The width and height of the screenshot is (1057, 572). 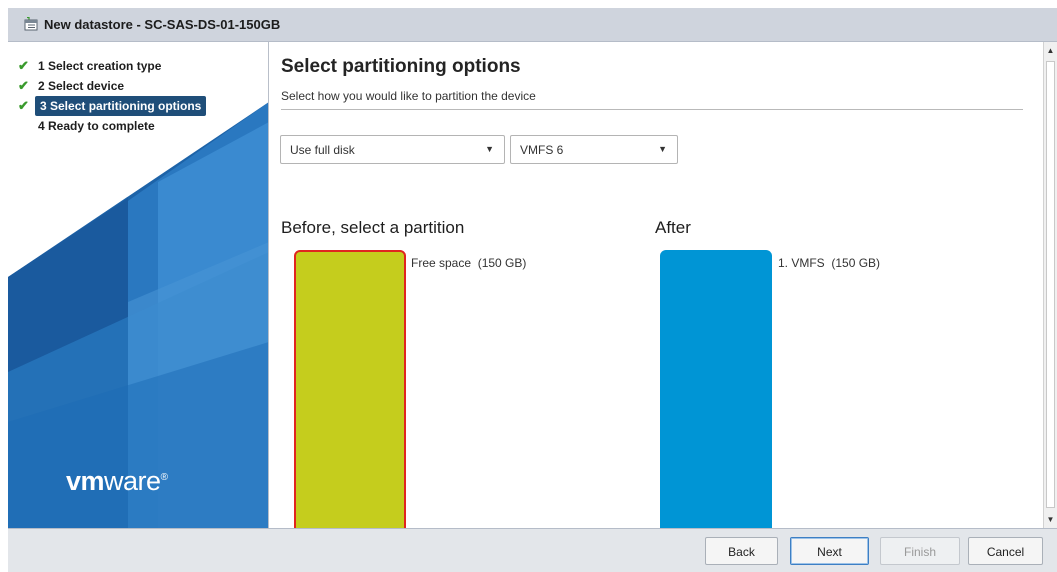 What do you see at coordinates (350, 389) in the screenshot?
I see `free-space-partition` at bounding box center [350, 389].